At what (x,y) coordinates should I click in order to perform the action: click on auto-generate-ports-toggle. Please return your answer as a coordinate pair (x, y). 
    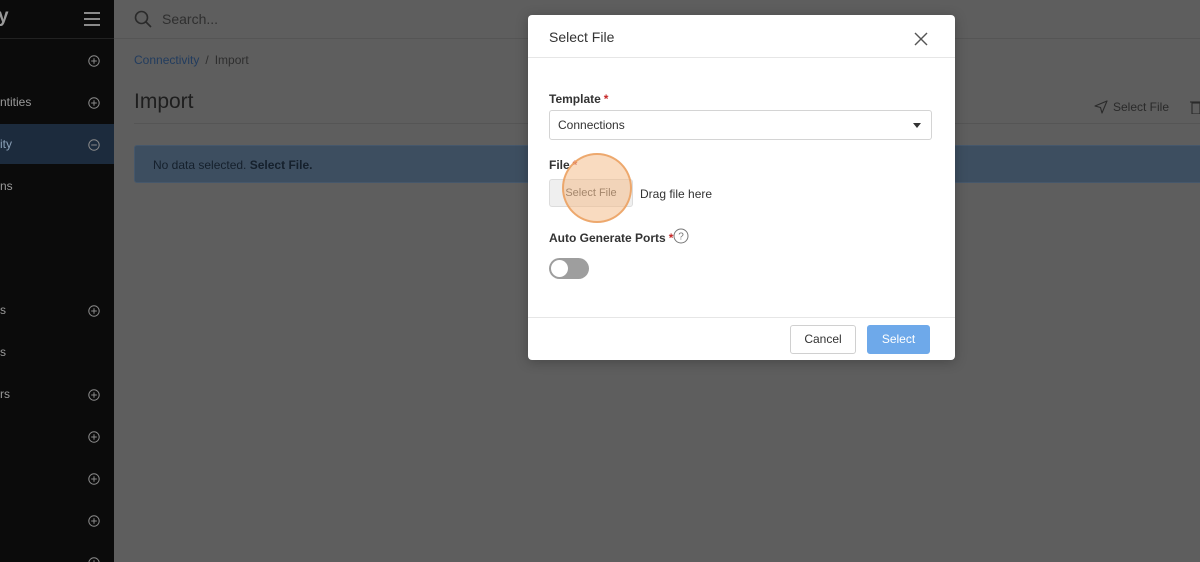
    Looking at the image, I should click on (569, 268).